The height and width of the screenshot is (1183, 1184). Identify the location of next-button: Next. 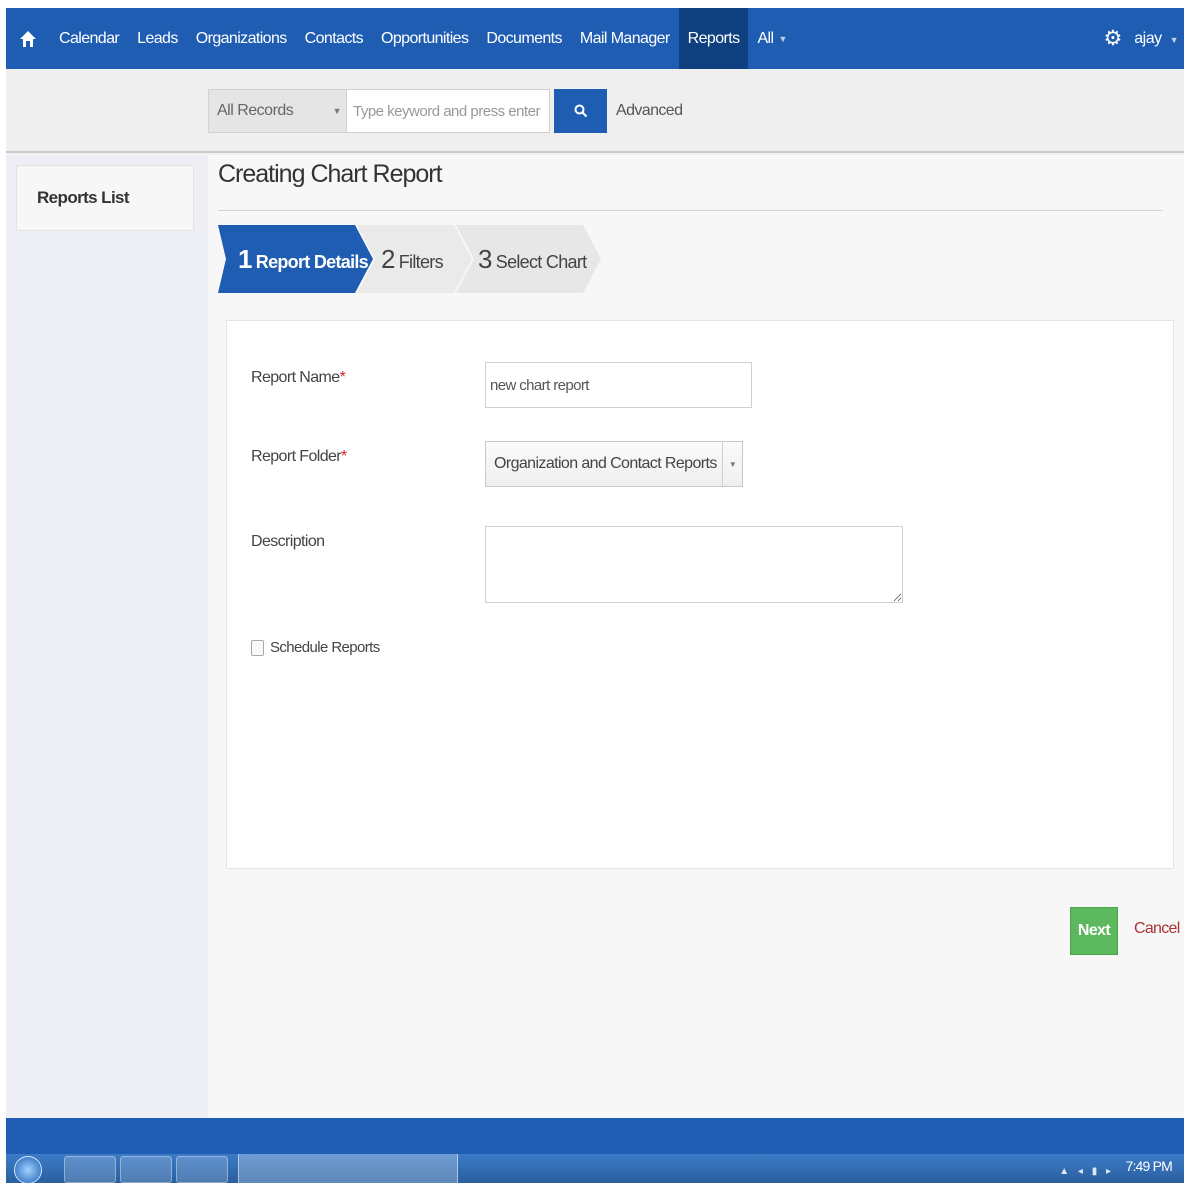
(1094, 931).